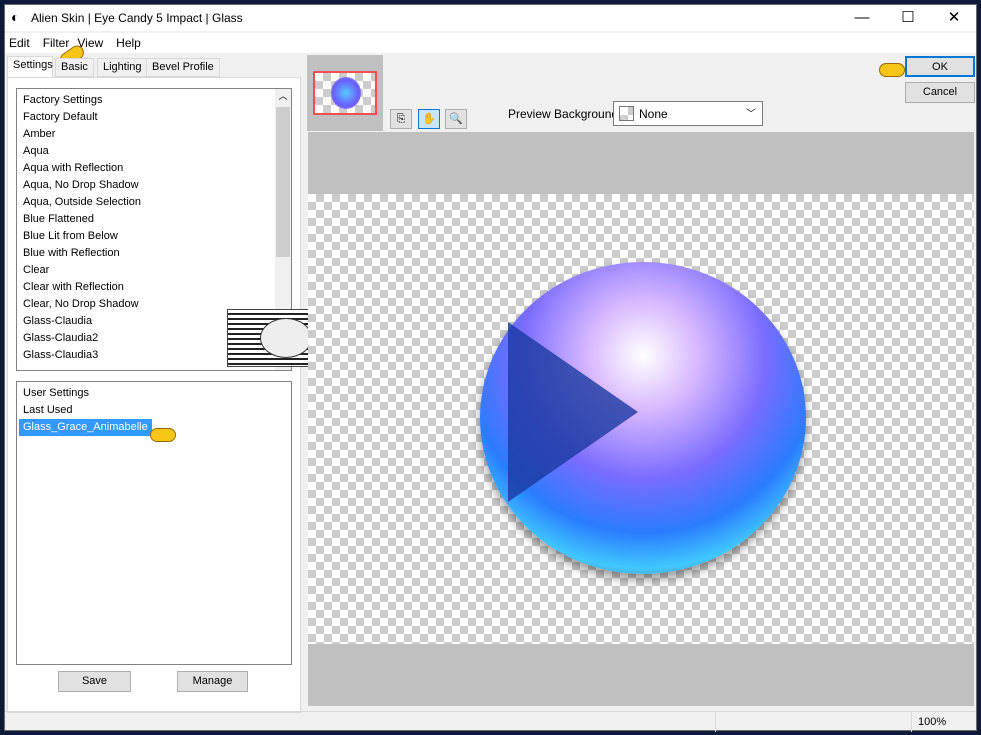 The height and width of the screenshot is (735, 981). What do you see at coordinates (85, 427) in the screenshot?
I see `user-setting-selected: Glass_Grace_Animabelle` at bounding box center [85, 427].